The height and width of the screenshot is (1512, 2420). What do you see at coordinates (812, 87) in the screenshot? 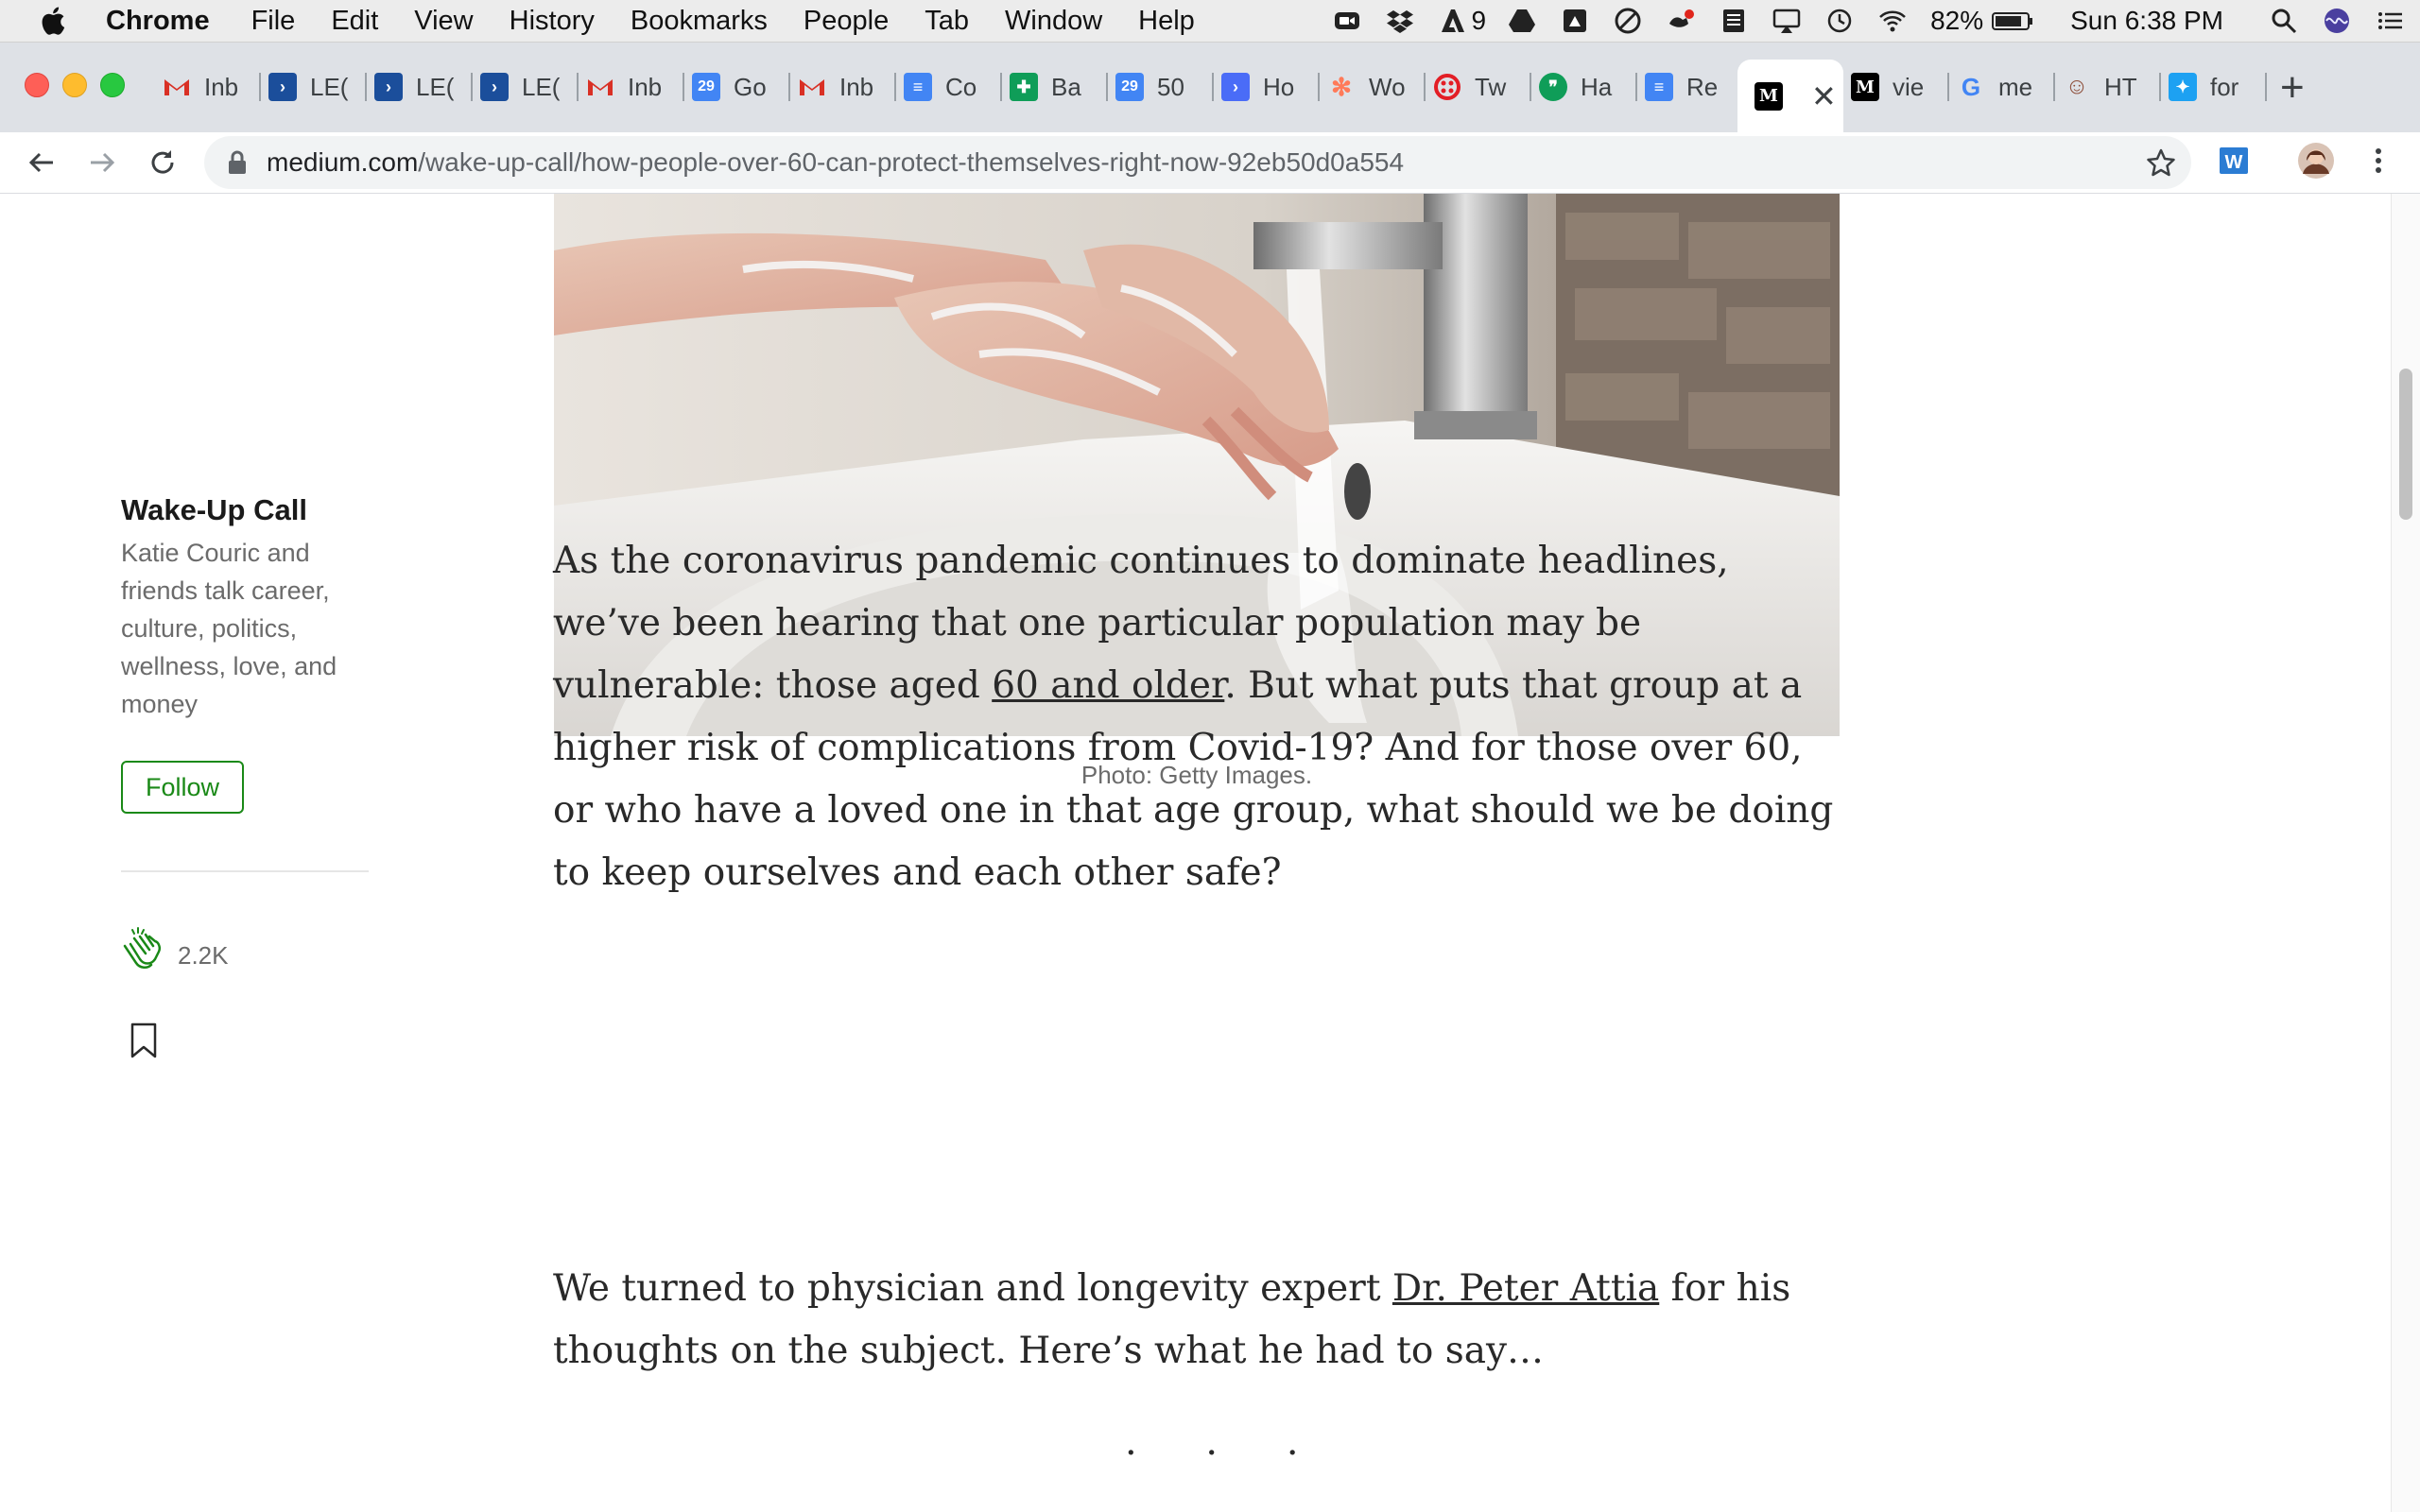
I see `gmail-icon` at bounding box center [812, 87].